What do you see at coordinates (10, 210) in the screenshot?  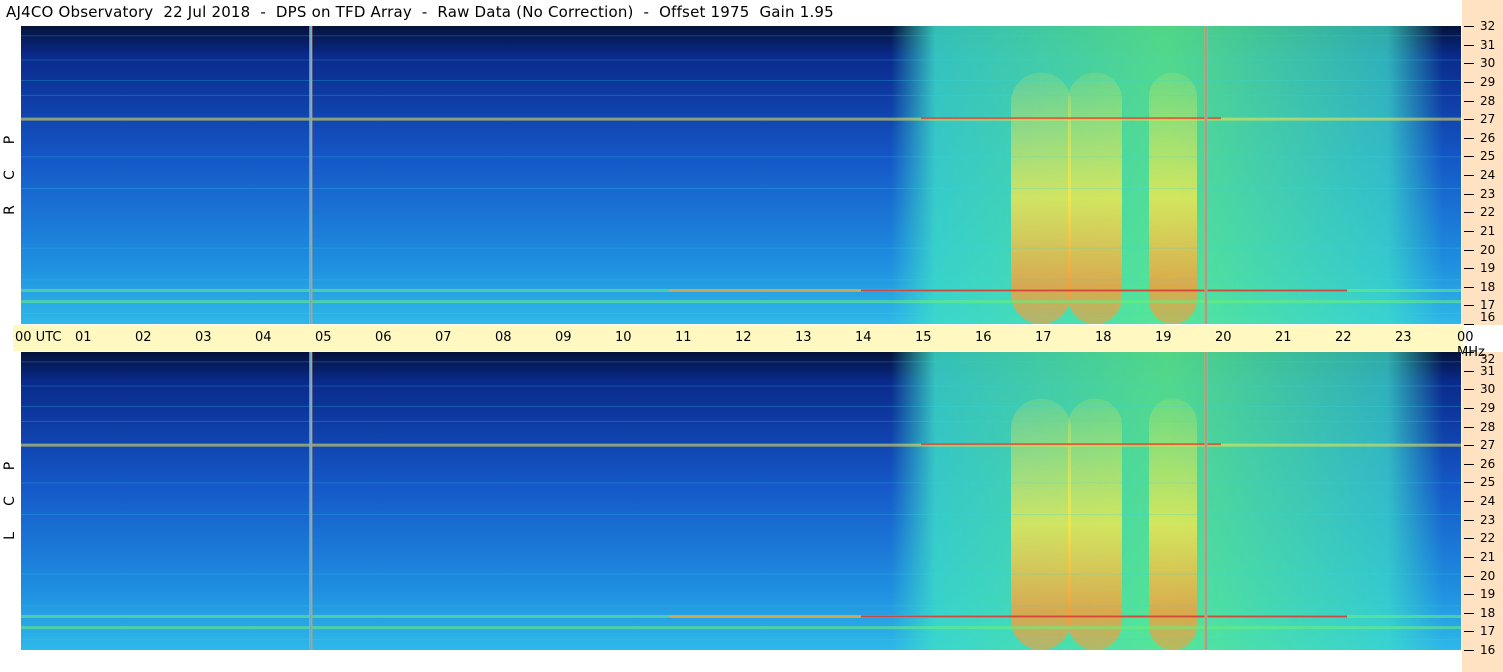 I see `polarization-letter: R` at bounding box center [10, 210].